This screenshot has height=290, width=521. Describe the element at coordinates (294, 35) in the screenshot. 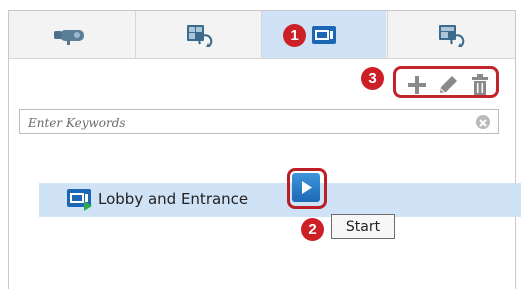

I see `annotation-badge-1: 1` at that location.